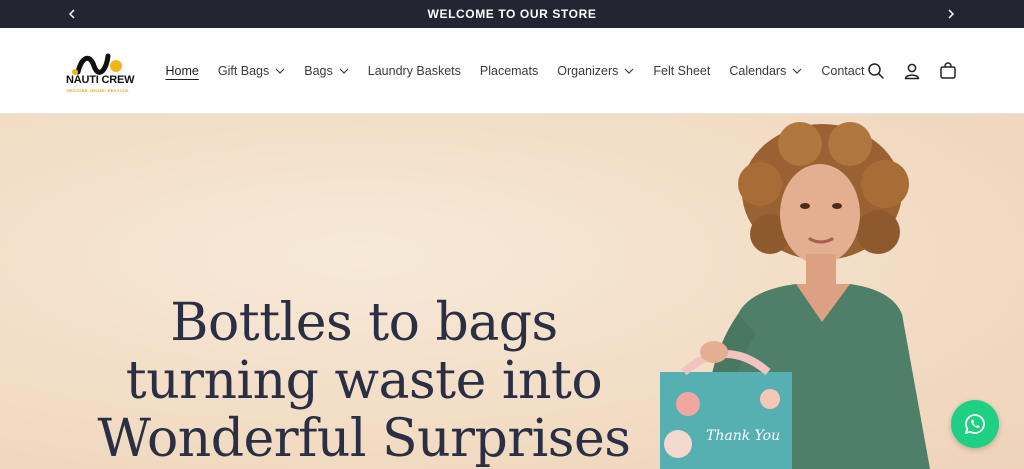 This screenshot has height=469, width=1024. I want to click on nav-item-label: Placemats, so click(509, 71).